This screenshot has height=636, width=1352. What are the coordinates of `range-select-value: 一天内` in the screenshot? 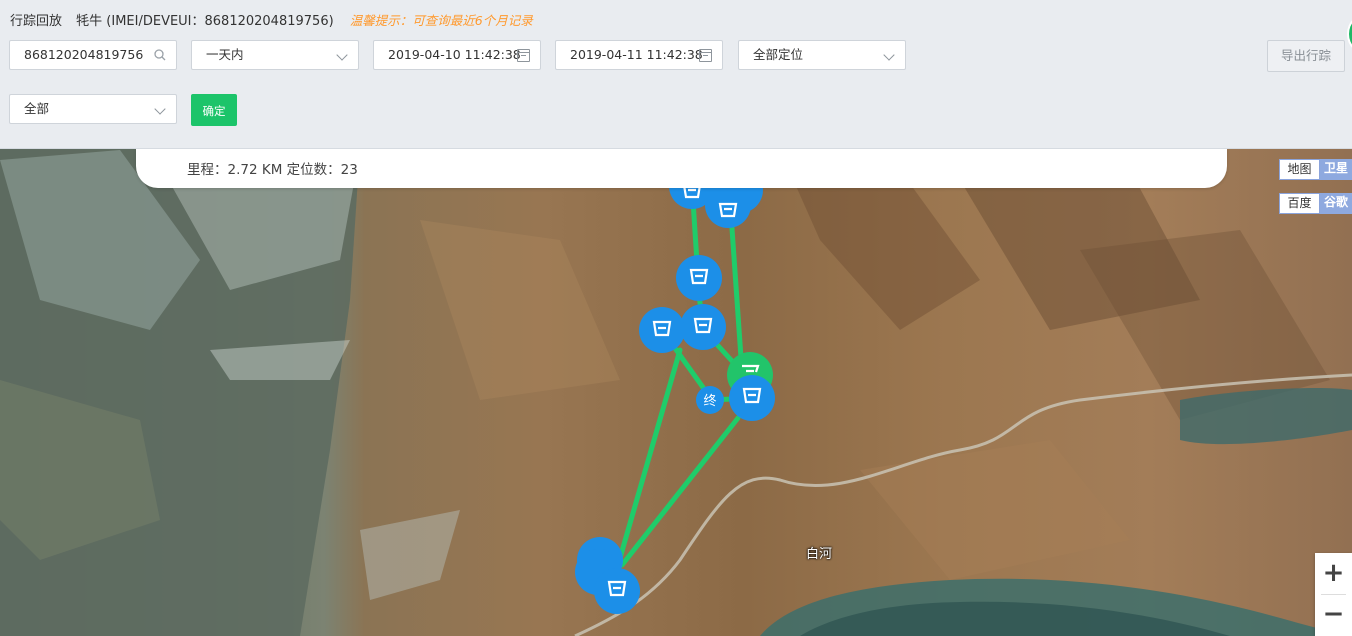 It's located at (225, 54).